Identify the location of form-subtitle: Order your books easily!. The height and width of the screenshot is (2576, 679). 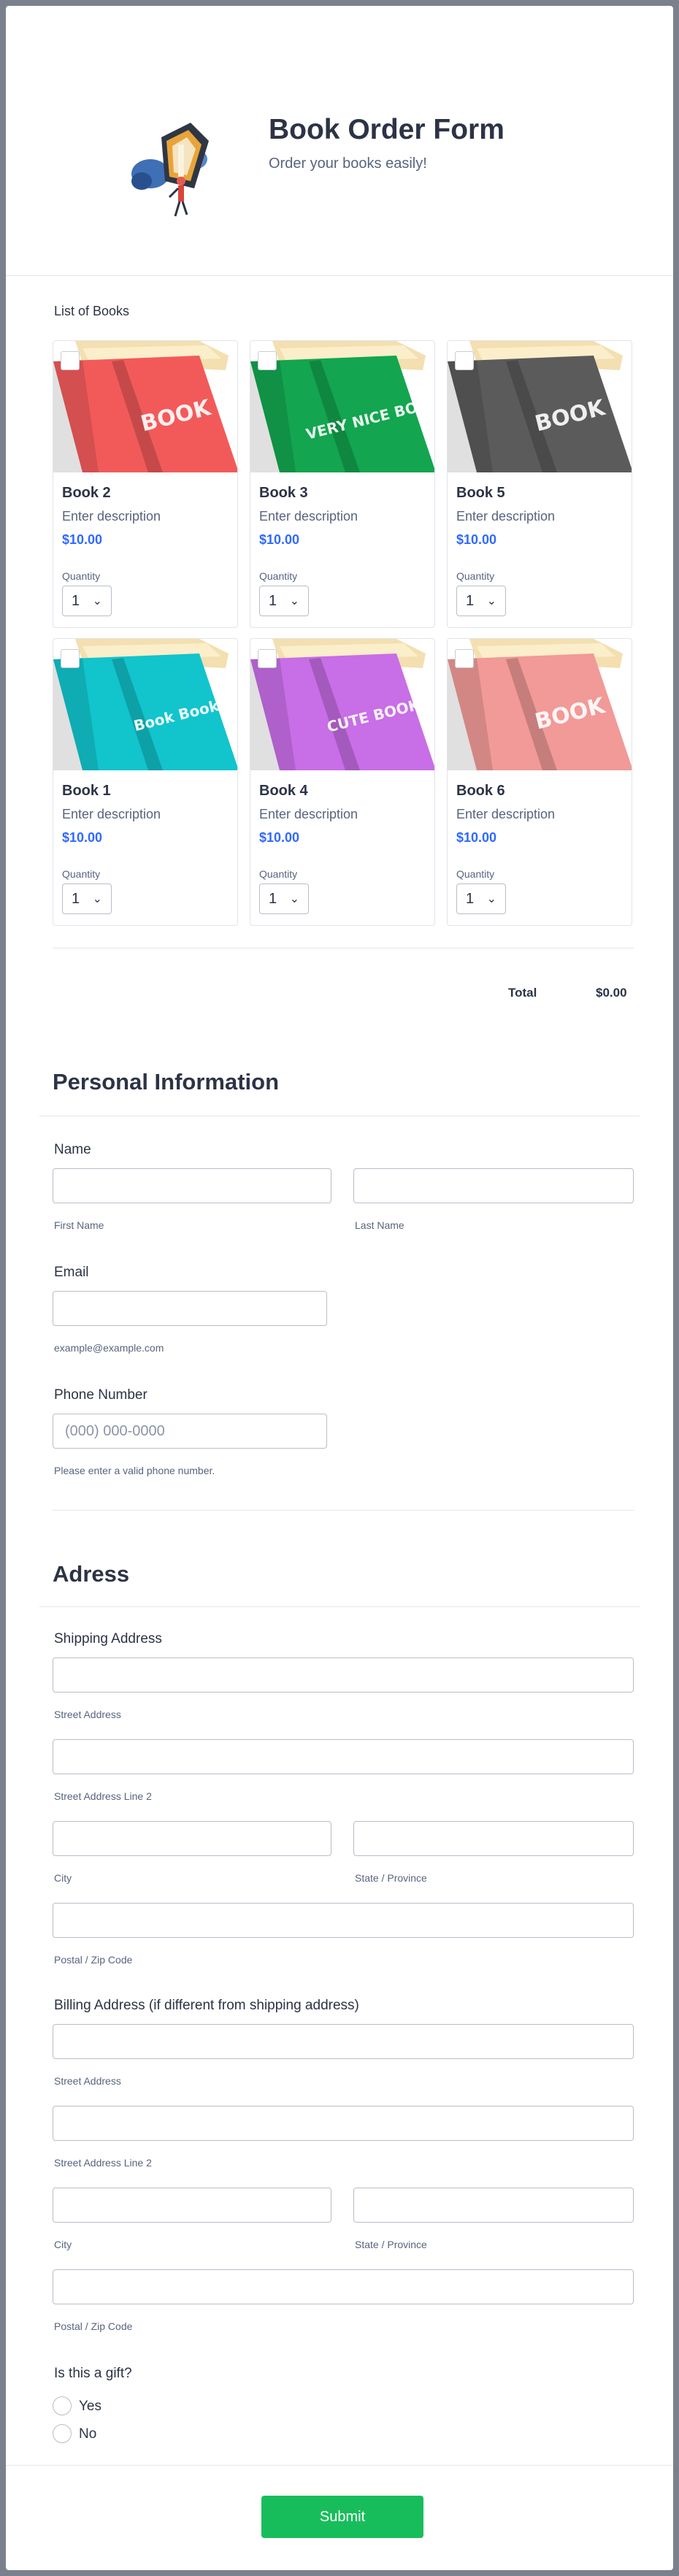
(348, 164).